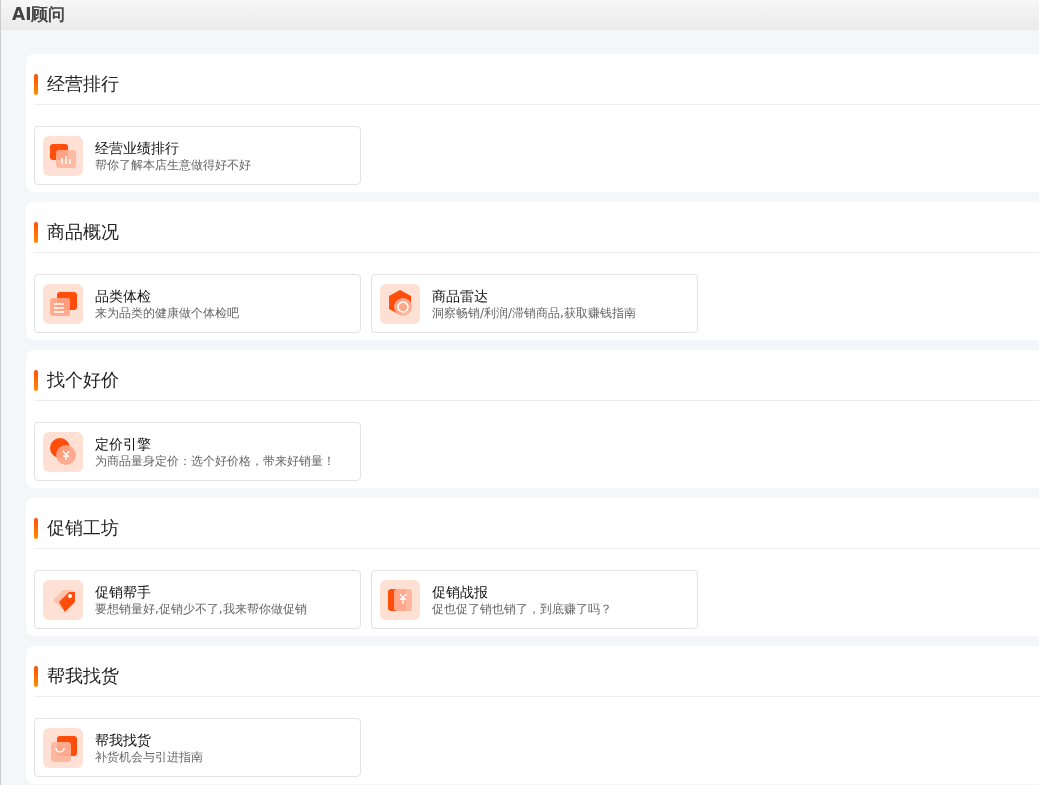 This screenshot has height=785, width=1039. I want to click on card-title: 促销帮手, so click(123, 591).